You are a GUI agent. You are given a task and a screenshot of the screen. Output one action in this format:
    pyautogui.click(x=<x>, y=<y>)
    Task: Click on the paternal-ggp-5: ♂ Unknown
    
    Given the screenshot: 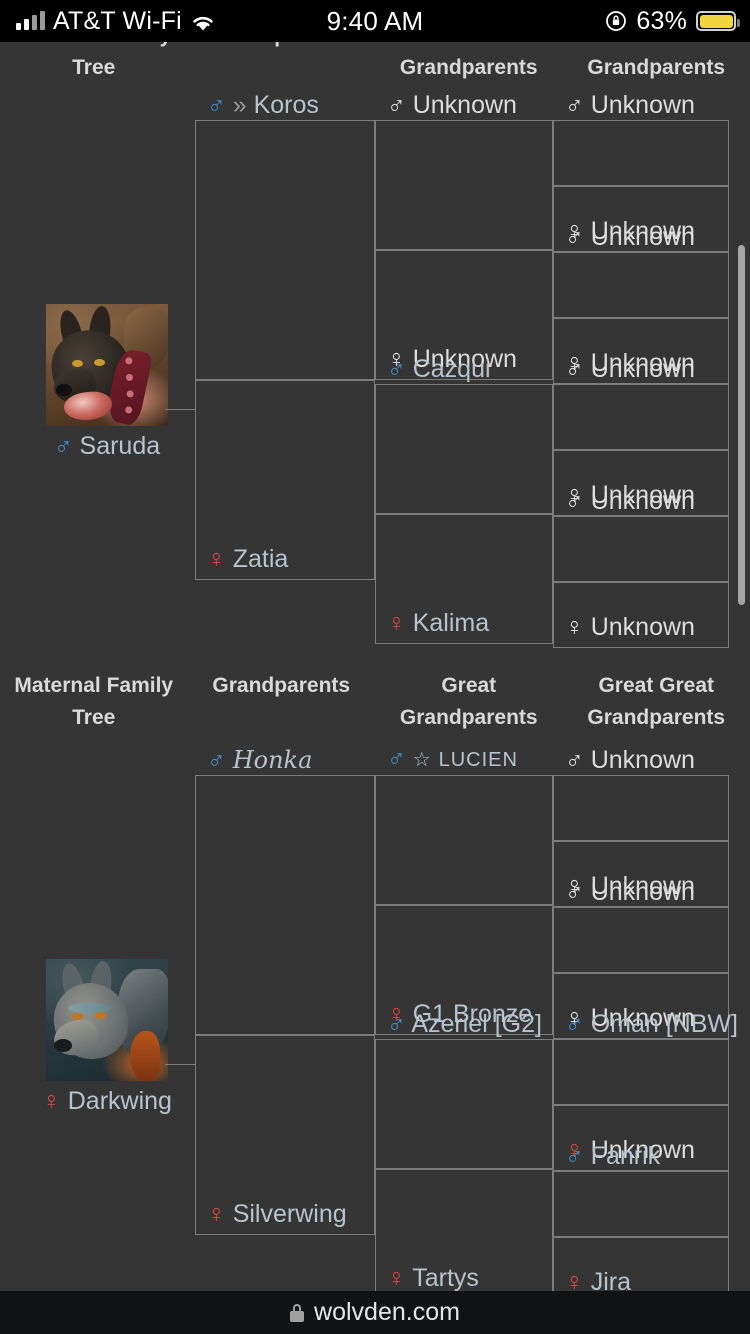 What is the action you would take?
    pyautogui.click(x=641, y=402)
    